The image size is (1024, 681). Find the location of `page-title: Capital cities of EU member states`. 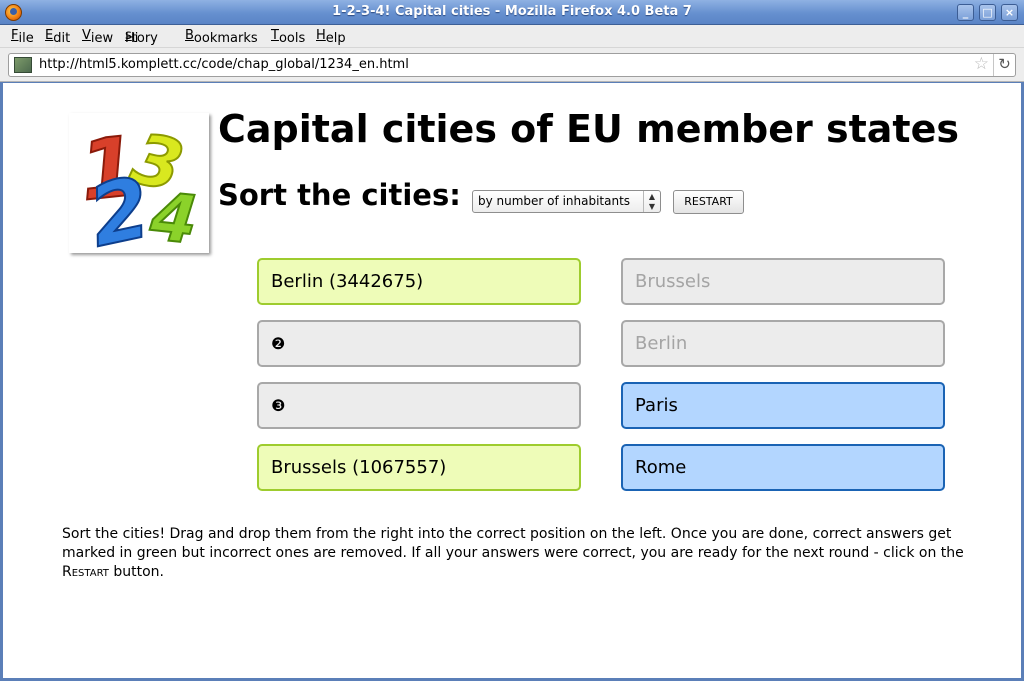

page-title: Capital cities of EU member states is located at coordinates (588, 129).